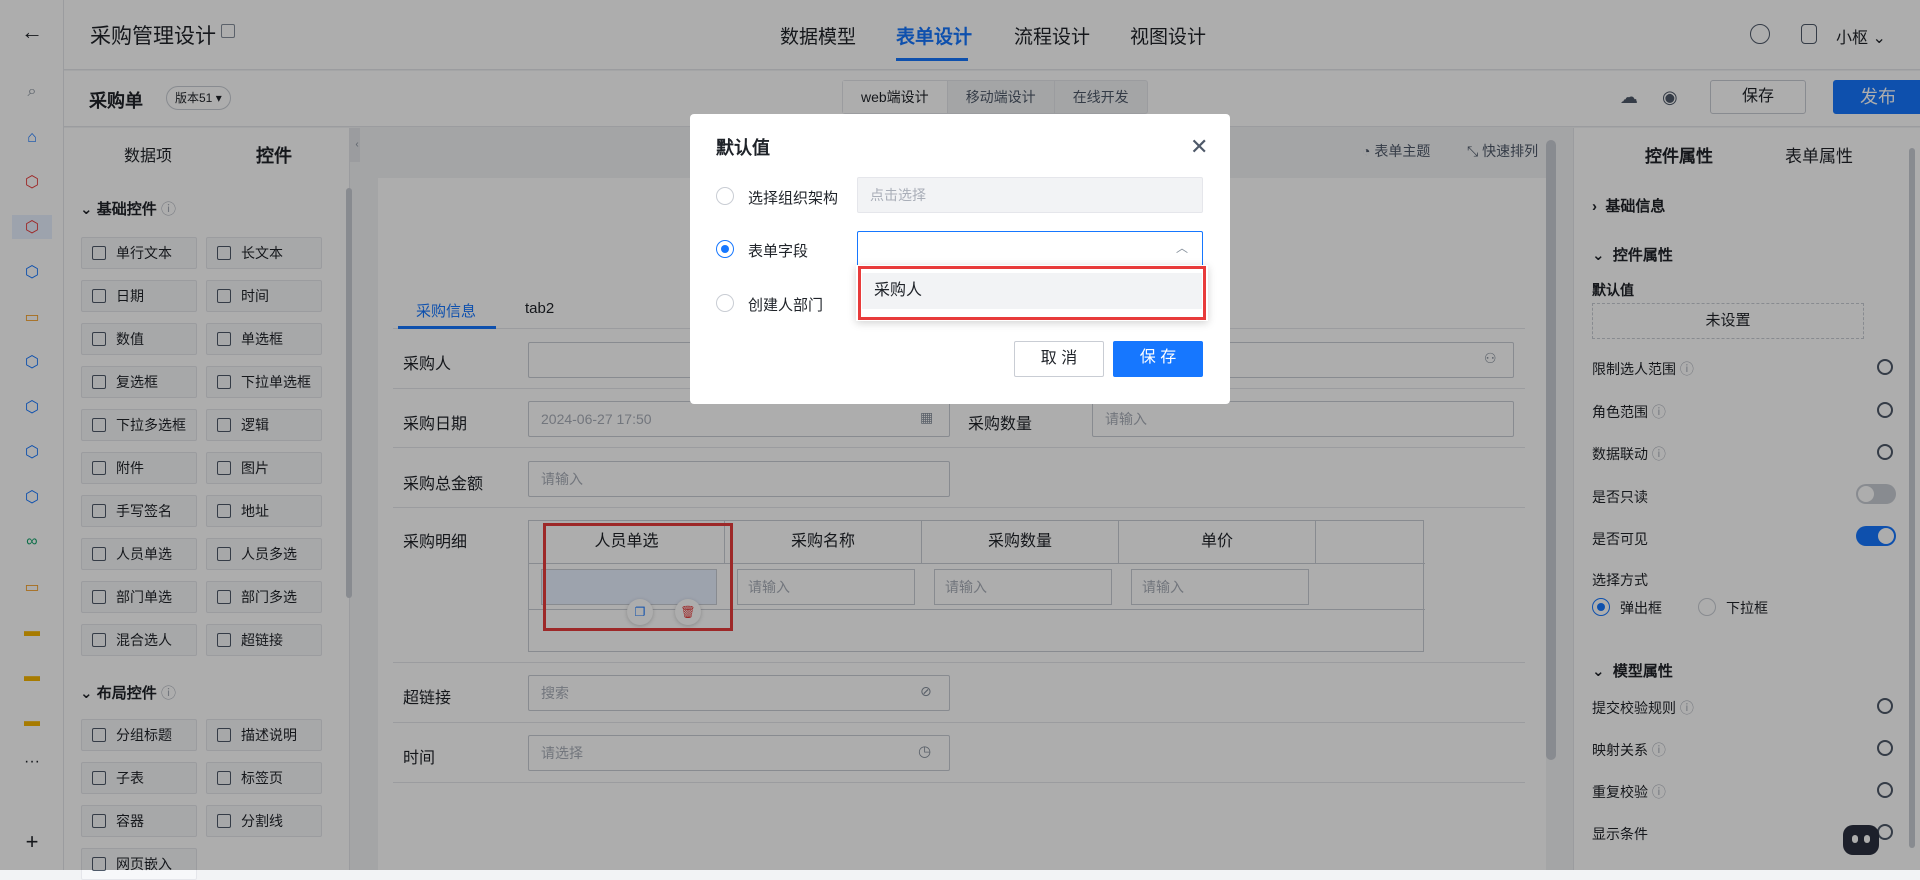 The height and width of the screenshot is (880, 1920). Describe the element at coordinates (743, 148) in the screenshot. I see `dialog-title: 默认值` at that location.